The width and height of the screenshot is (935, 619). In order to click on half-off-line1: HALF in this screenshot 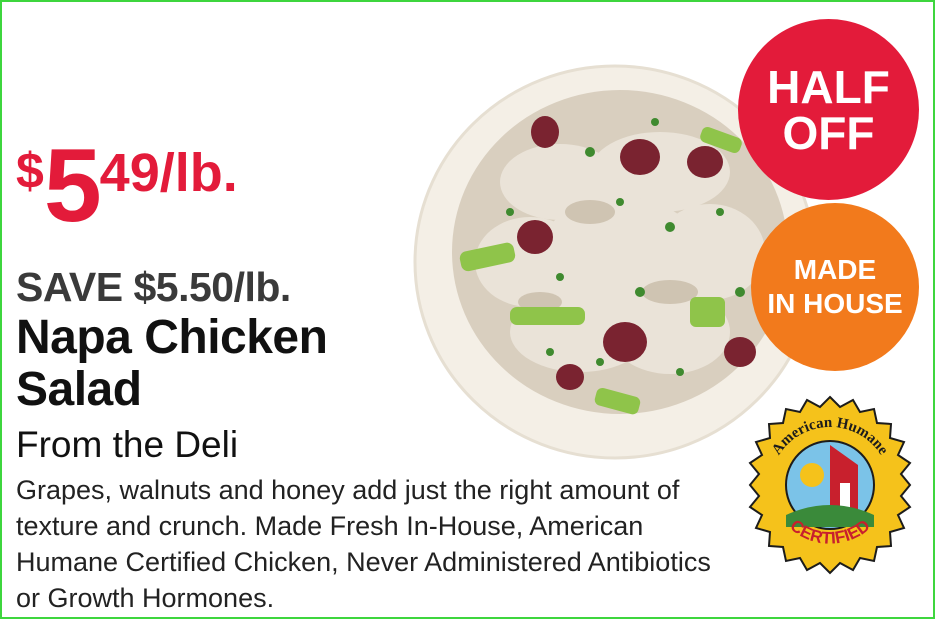, I will do `click(828, 86)`.